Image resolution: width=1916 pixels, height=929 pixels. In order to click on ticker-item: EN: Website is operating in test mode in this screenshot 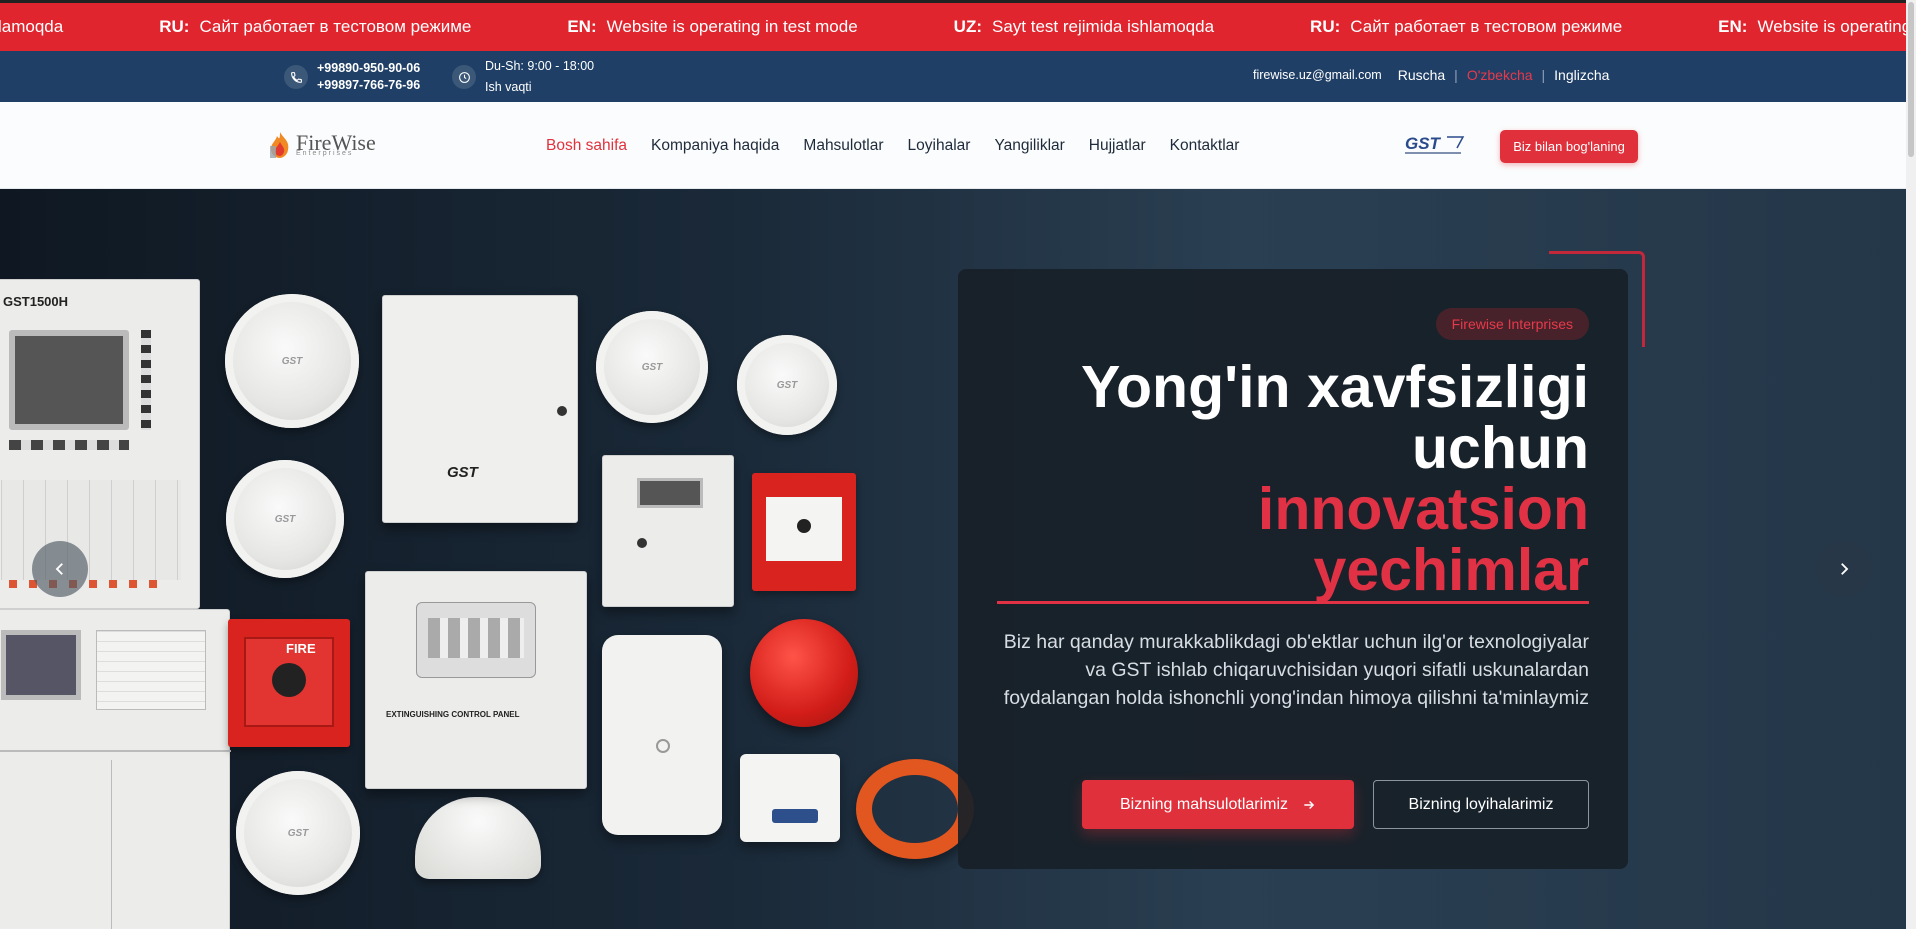, I will do `click(760, 27)`.